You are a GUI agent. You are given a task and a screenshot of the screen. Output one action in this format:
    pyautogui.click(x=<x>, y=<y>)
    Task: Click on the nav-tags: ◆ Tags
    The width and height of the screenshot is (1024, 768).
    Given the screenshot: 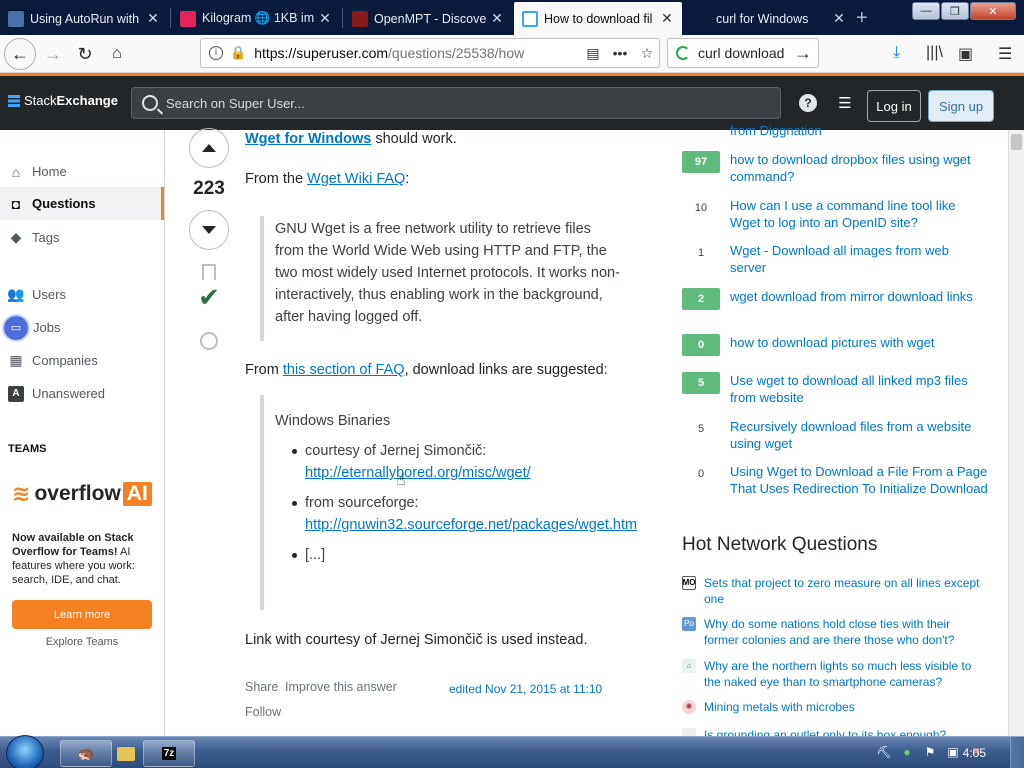 What is the action you would take?
    pyautogui.click(x=82, y=237)
    